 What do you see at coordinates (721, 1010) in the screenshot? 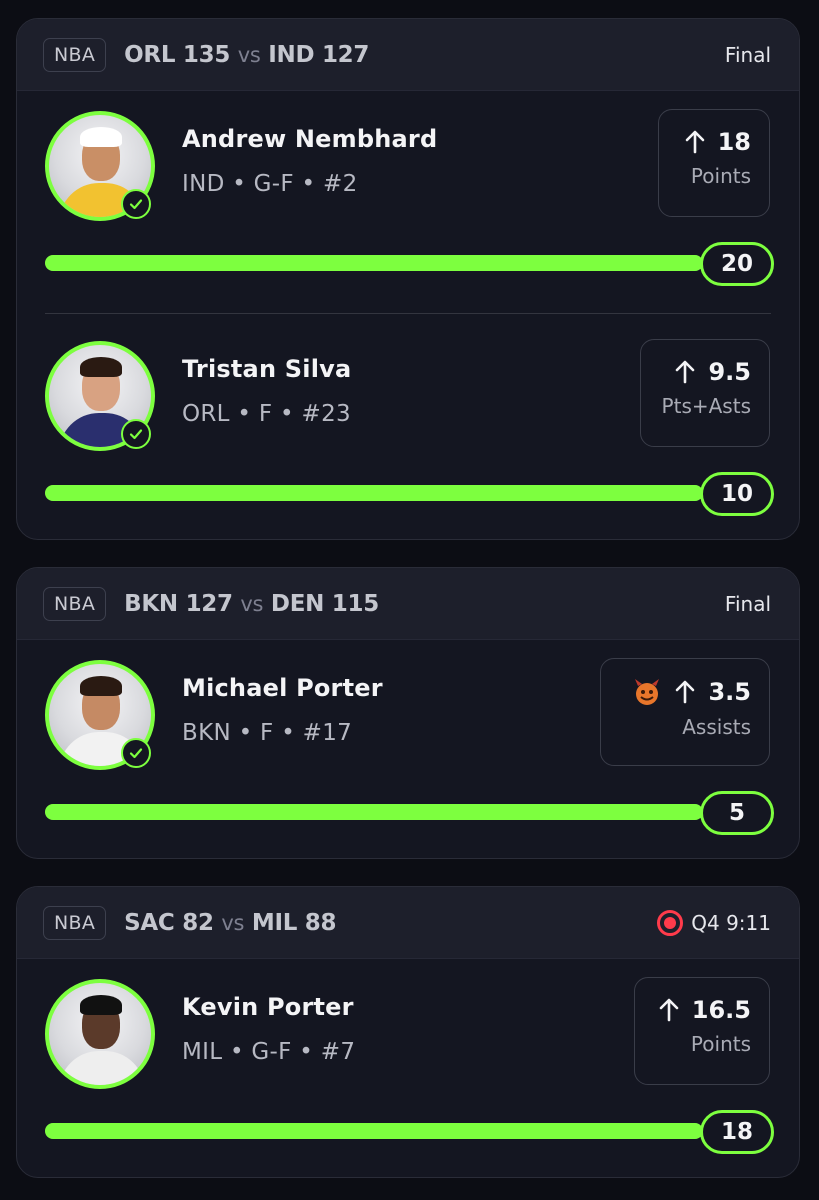
I see `projection-line: 16.5` at bounding box center [721, 1010].